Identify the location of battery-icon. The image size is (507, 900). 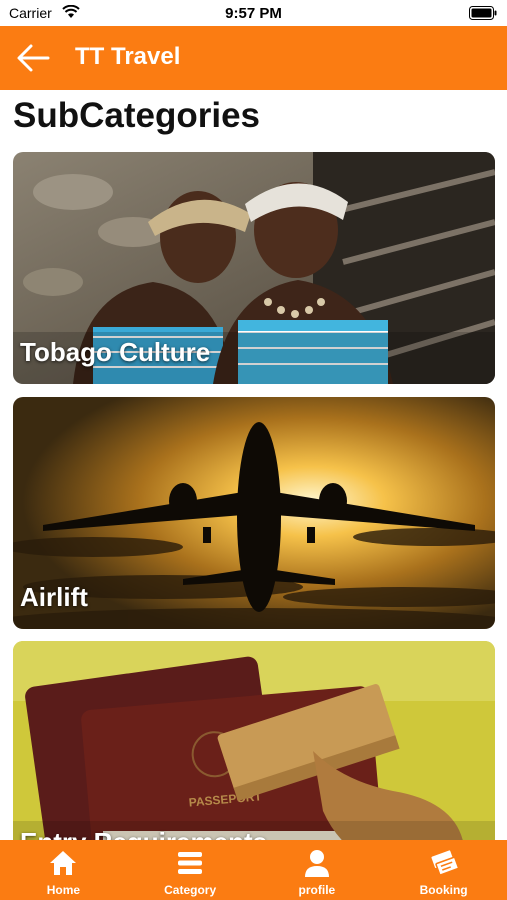
(483, 14).